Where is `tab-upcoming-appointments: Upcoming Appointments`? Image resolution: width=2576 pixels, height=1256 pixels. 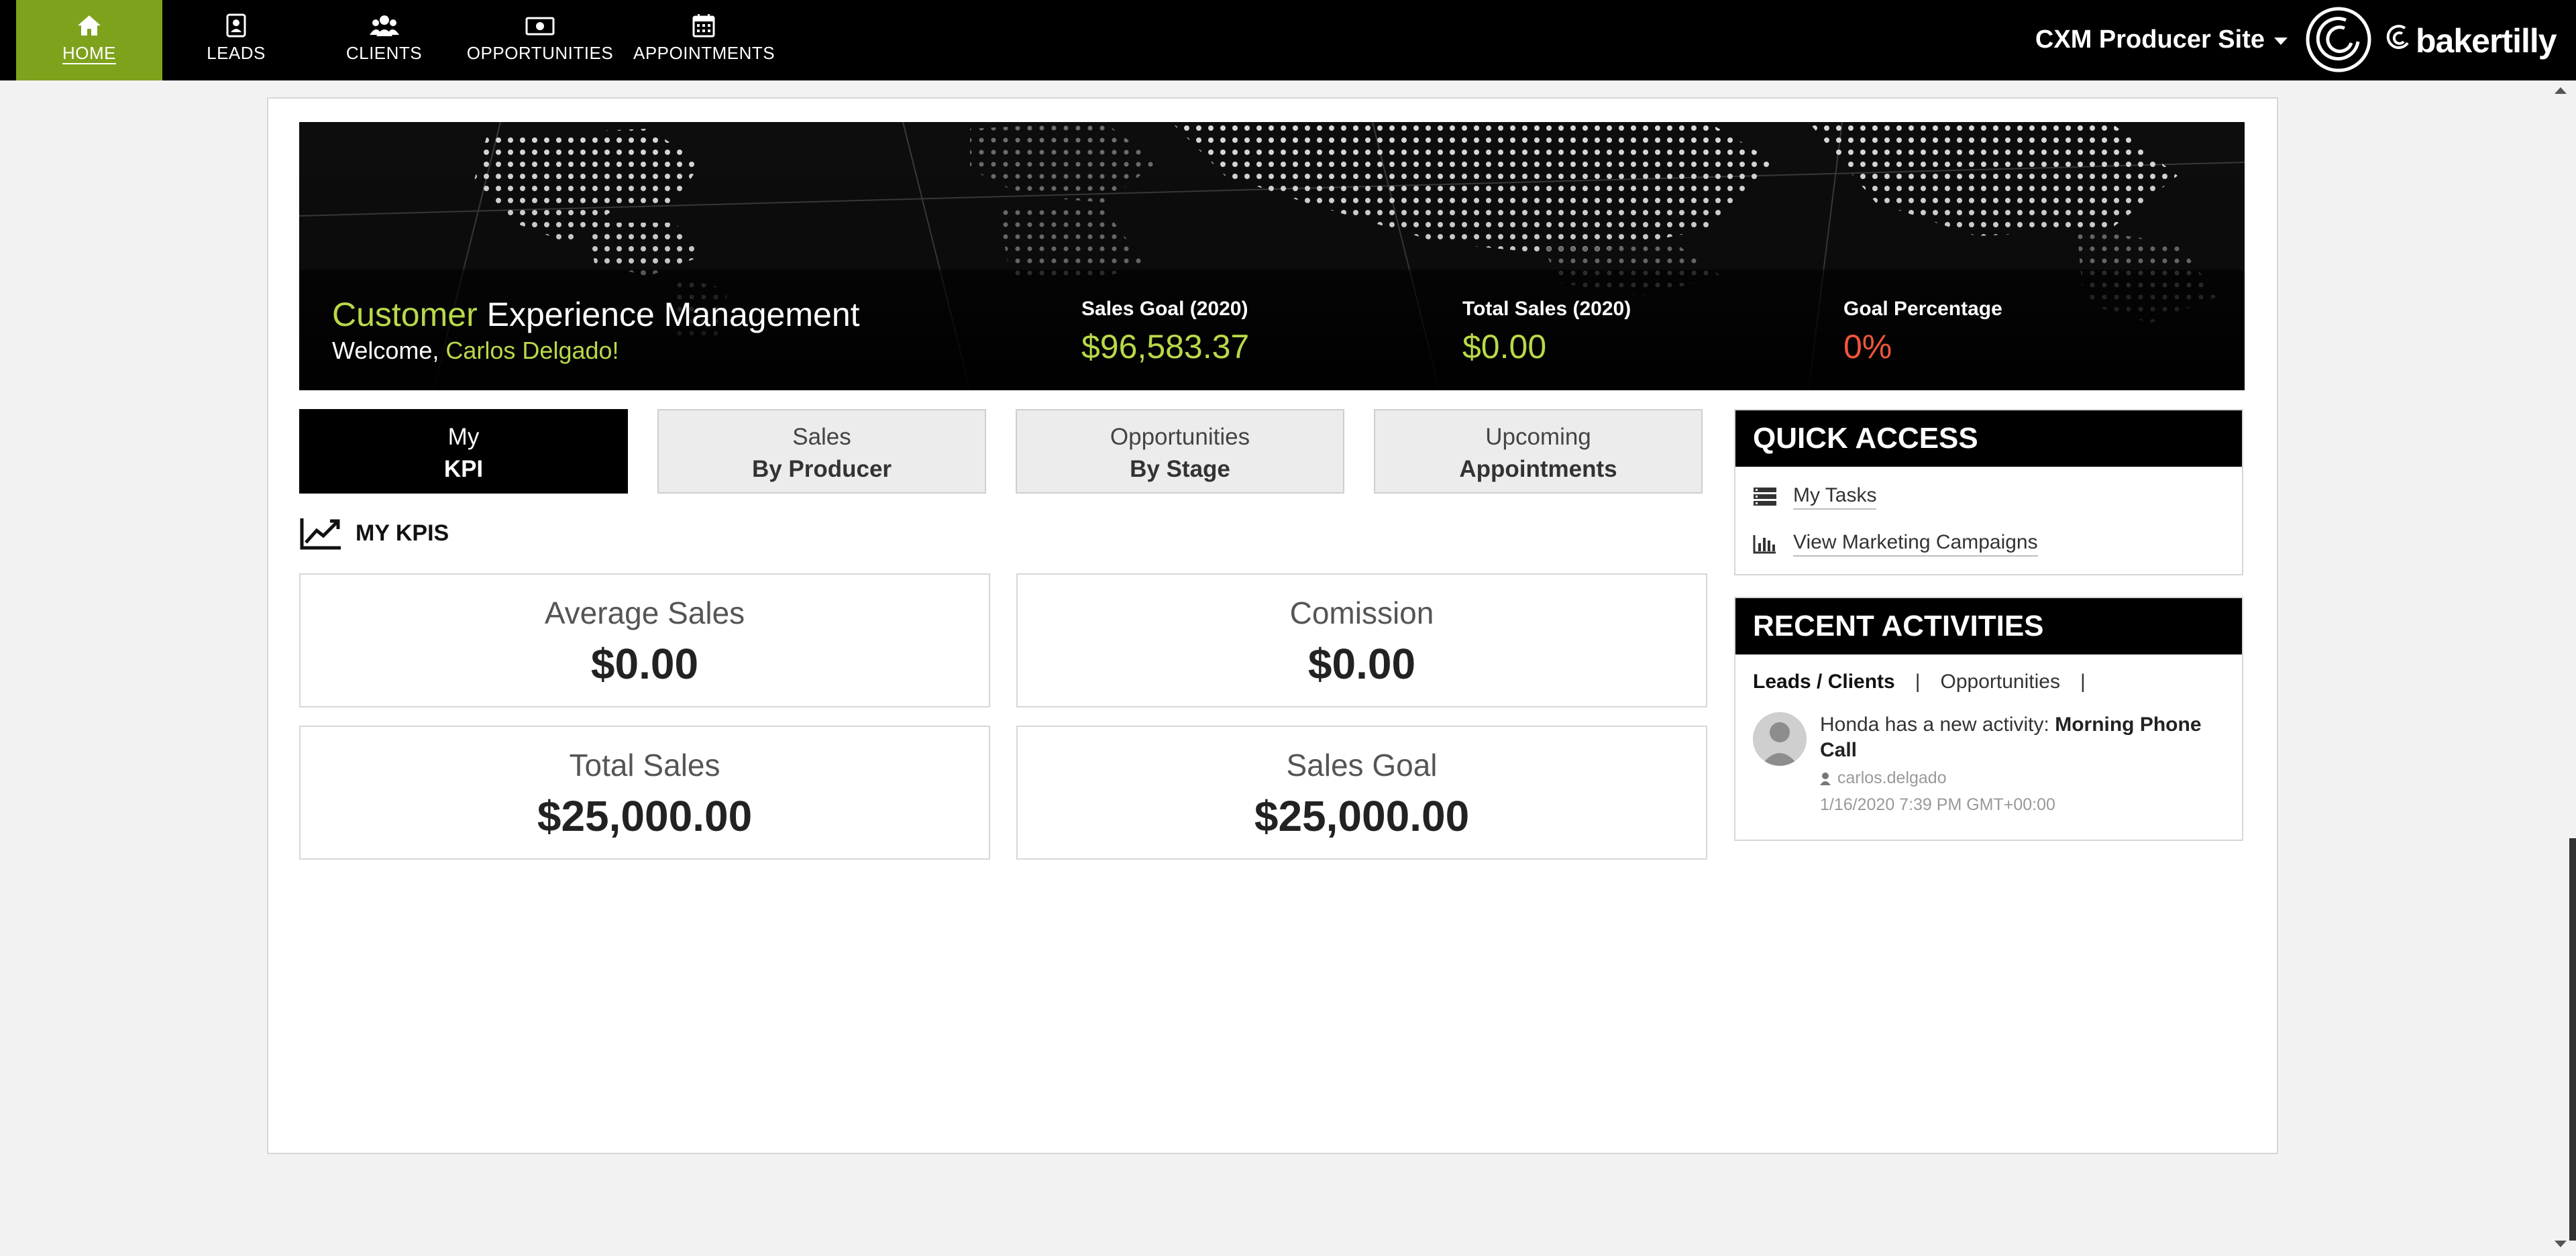 tab-upcoming-appointments: Upcoming Appointments is located at coordinates (1538, 451).